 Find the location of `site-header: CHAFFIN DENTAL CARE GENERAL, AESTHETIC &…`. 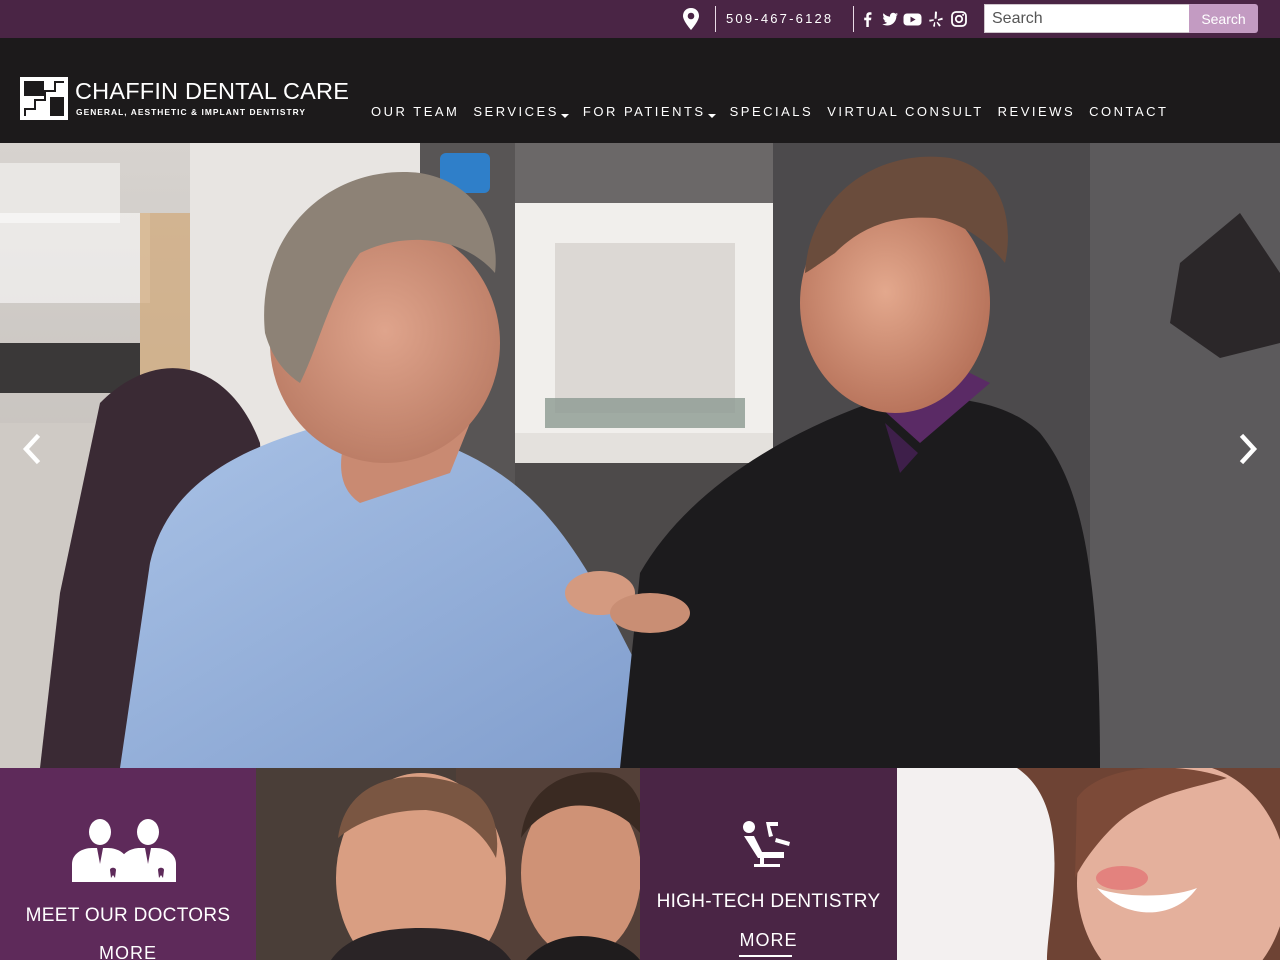

site-header: CHAFFIN DENTAL CARE GENERAL, AESTHETIC &… is located at coordinates (640, 90).